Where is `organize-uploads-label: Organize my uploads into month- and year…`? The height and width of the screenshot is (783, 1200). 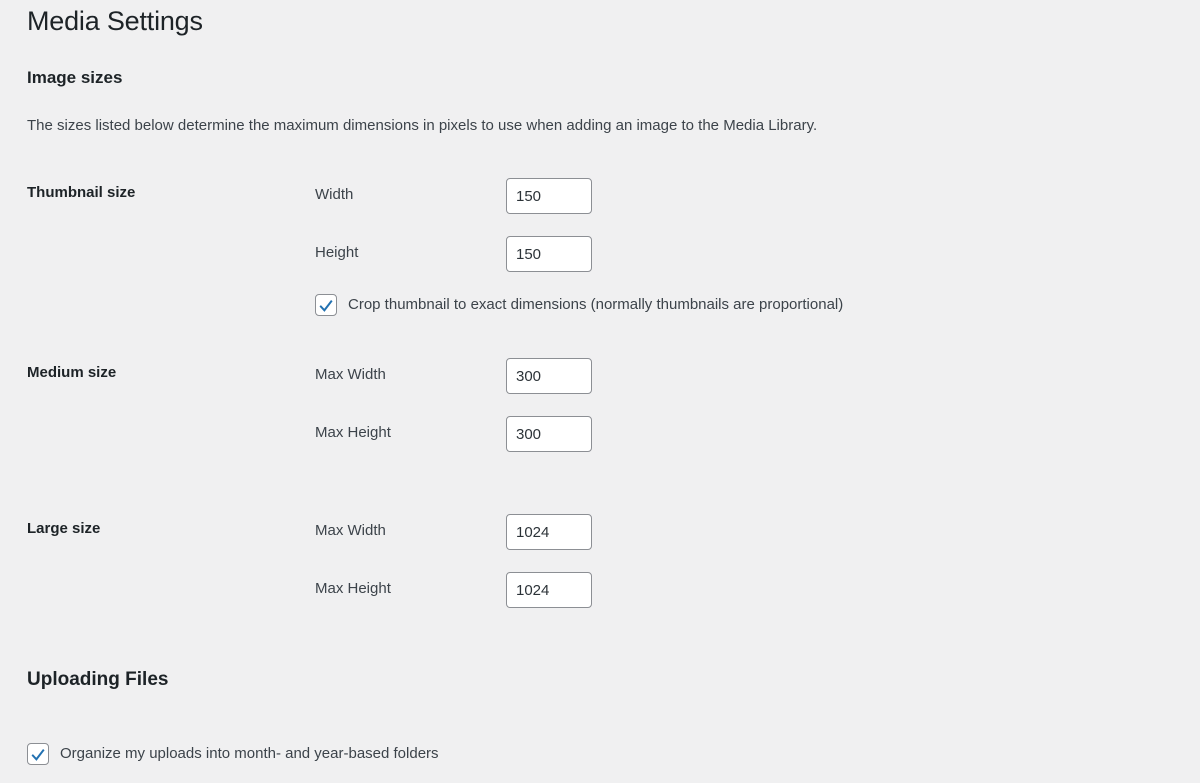 organize-uploads-label: Organize my uploads into month- and year… is located at coordinates (249, 753).